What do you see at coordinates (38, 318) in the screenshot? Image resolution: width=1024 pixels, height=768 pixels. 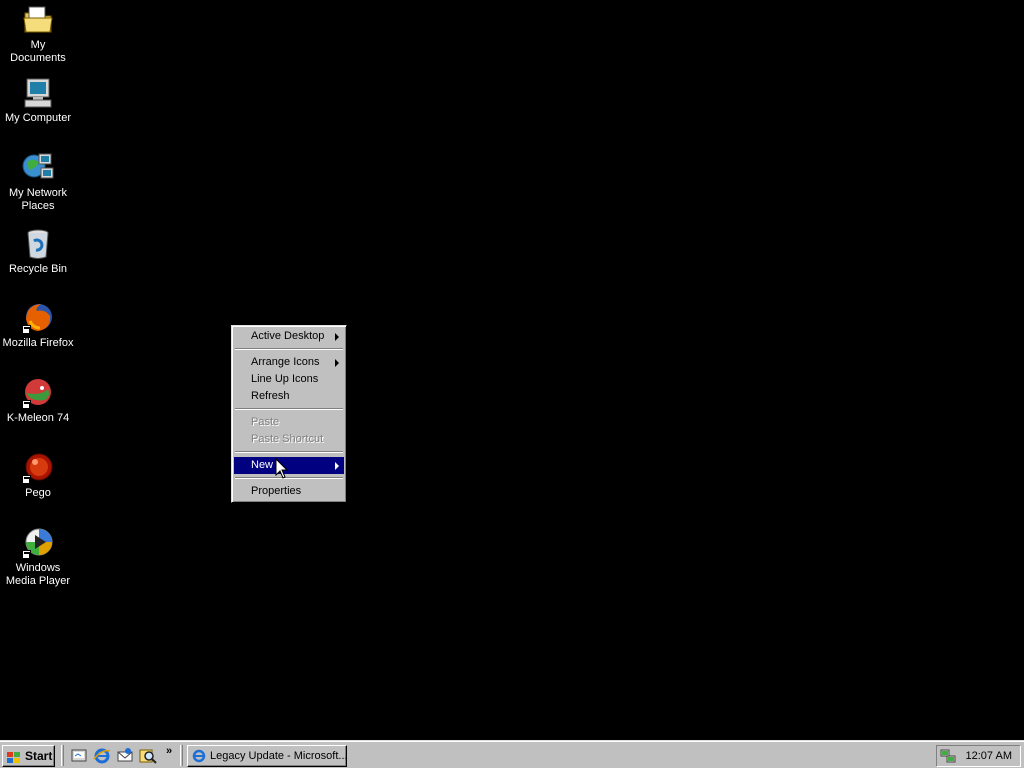 I see `firefox-icon` at bounding box center [38, 318].